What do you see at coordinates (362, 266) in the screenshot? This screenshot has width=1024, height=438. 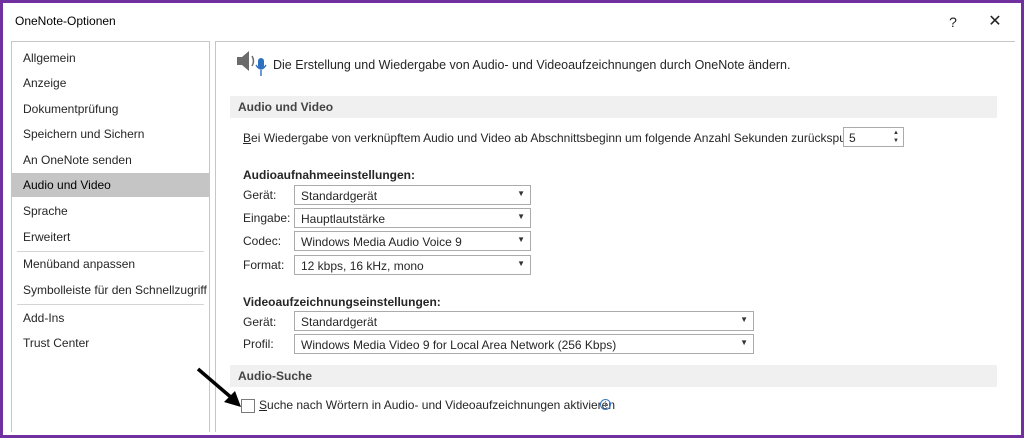 I see `format-value: 12 kbps, 16 kHz, mono` at bounding box center [362, 266].